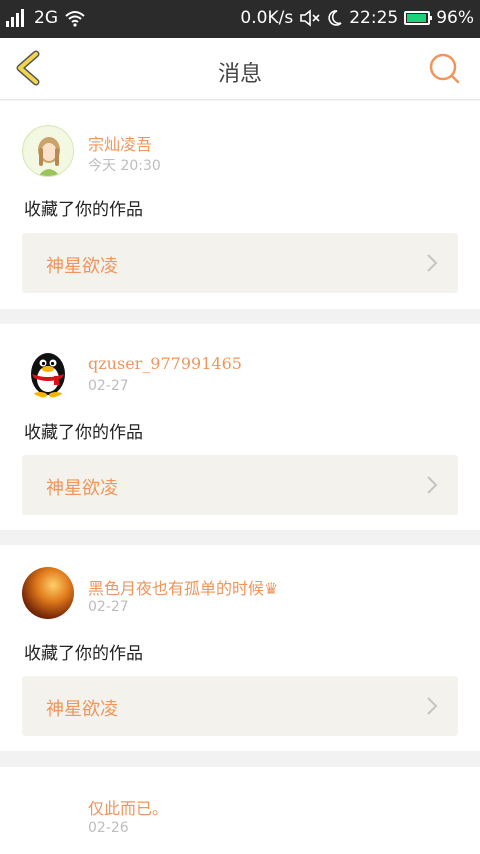 This screenshot has width=480, height=854. I want to click on username: qzuser_977991465, so click(165, 363).